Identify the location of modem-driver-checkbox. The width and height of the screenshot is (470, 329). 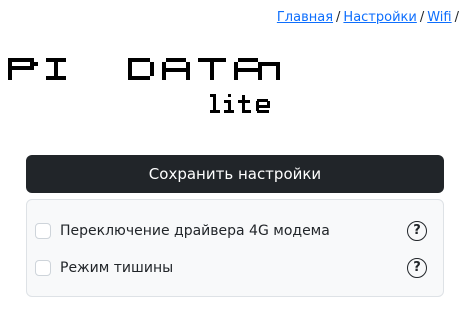
(43, 231).